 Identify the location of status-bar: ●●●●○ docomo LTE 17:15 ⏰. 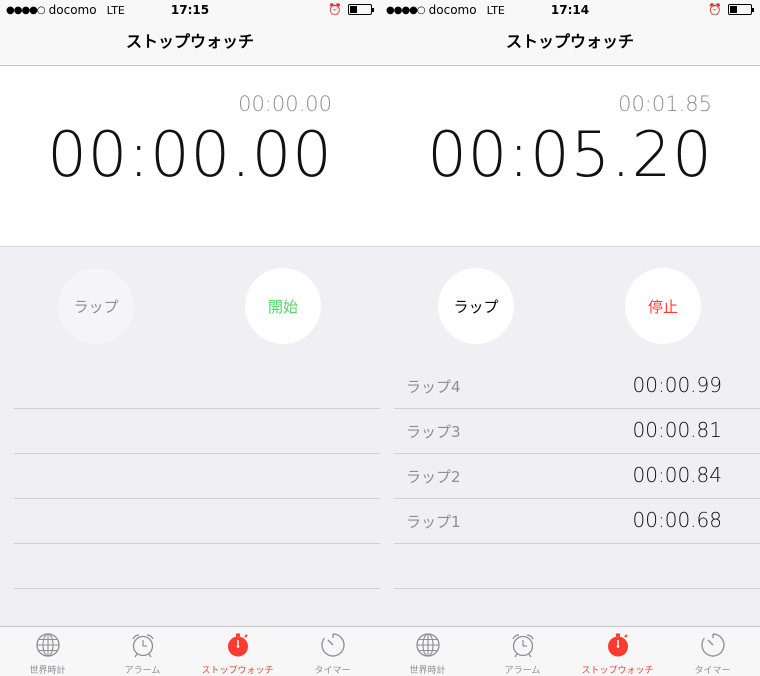
(190, 10).